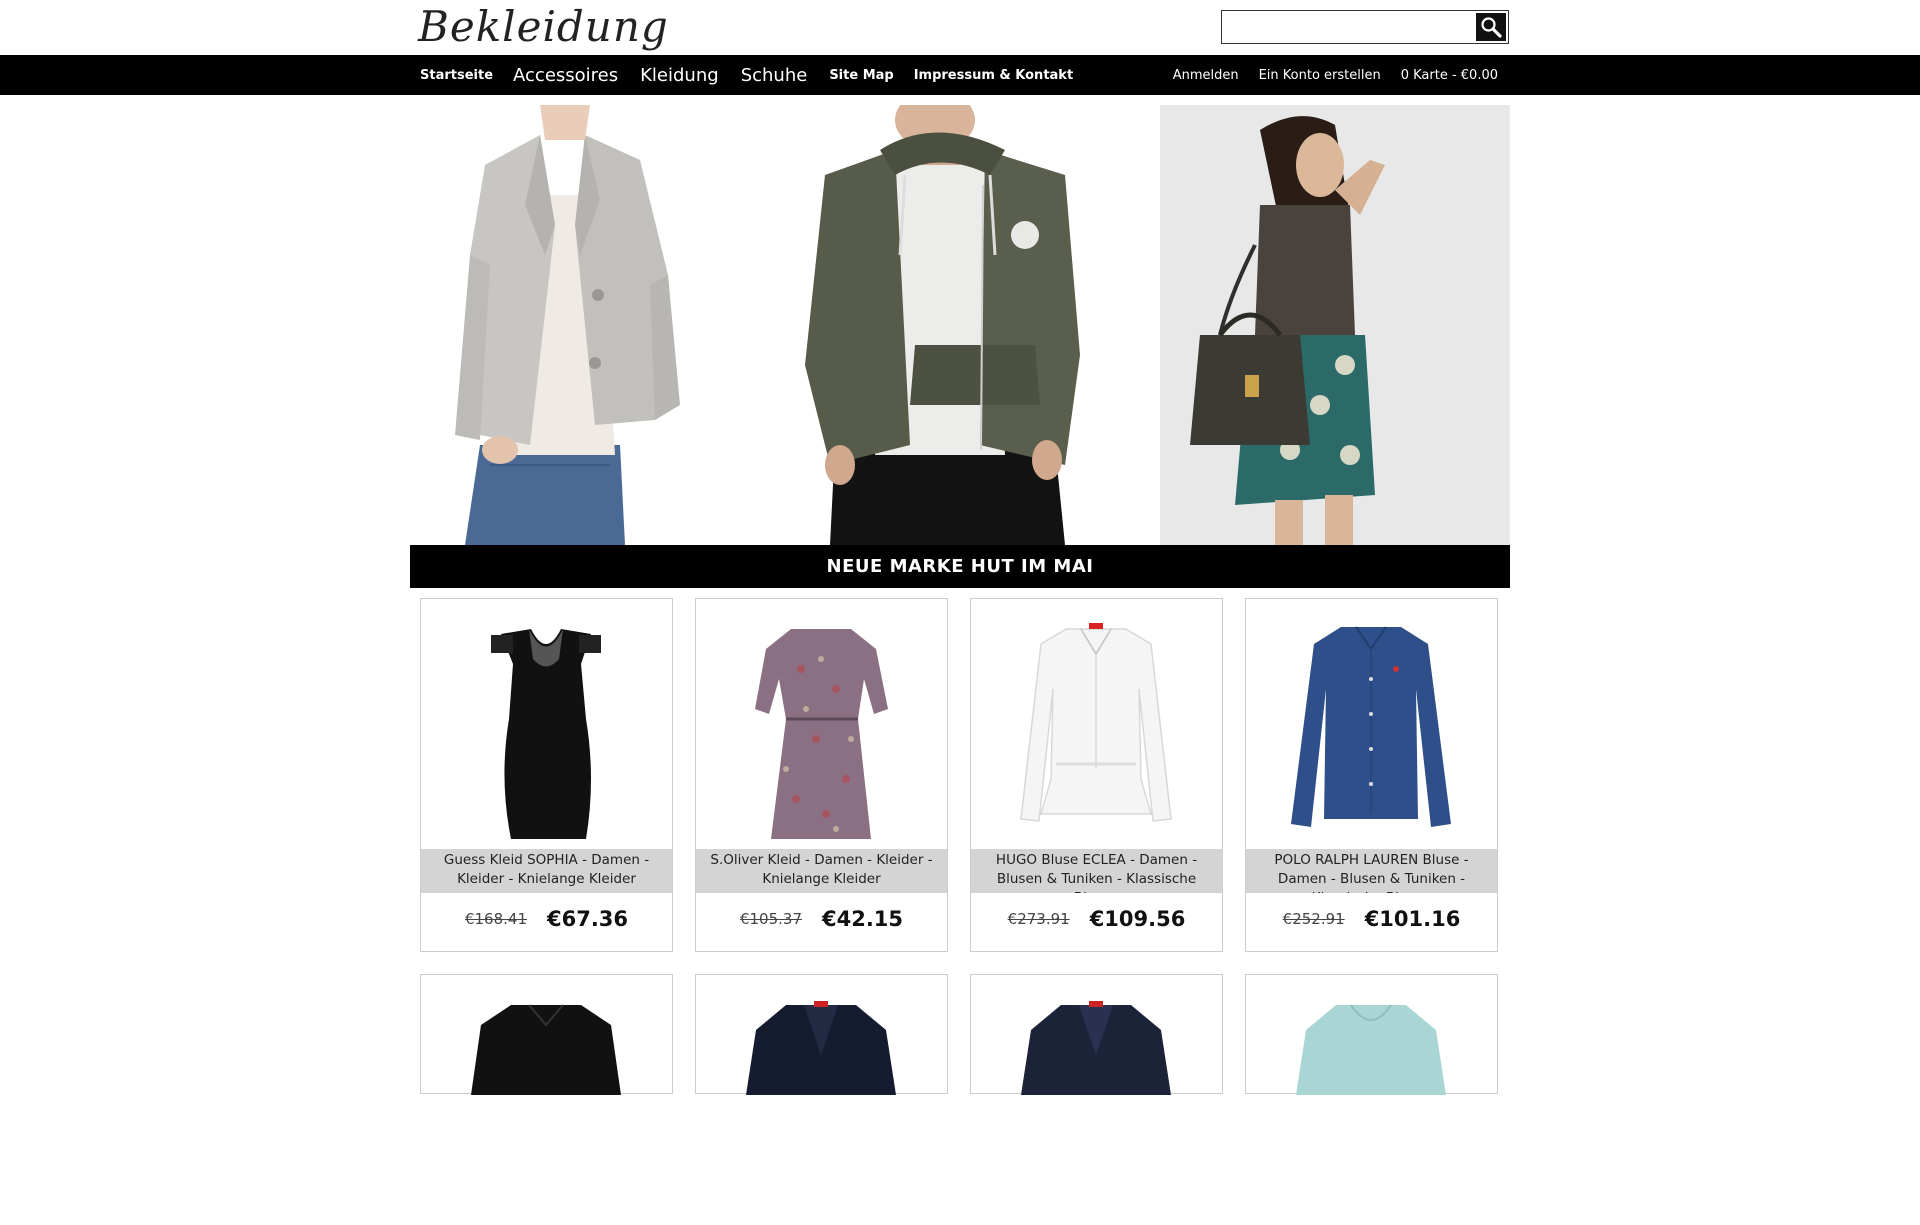 The height and width of the screenshot is (1225, 1920). Describe the element at coordinates (993, 75) in the screenshot. I see `nav-item-impressum: Impressum & Kontakt` at that location.